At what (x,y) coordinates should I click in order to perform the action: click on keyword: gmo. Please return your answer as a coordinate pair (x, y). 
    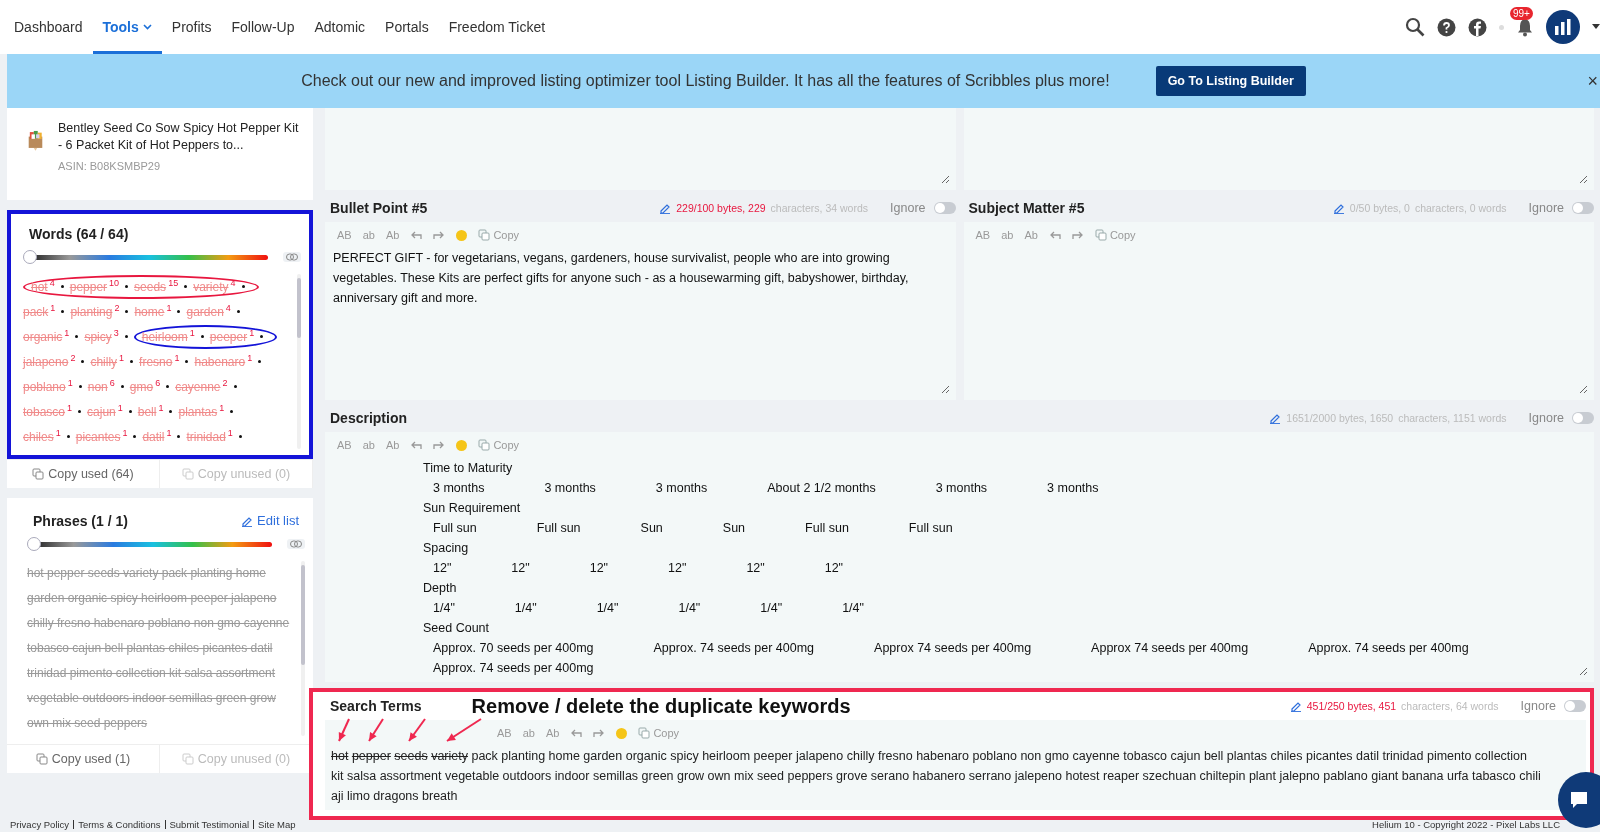
    Looking at the image, I should click on (141, 386).